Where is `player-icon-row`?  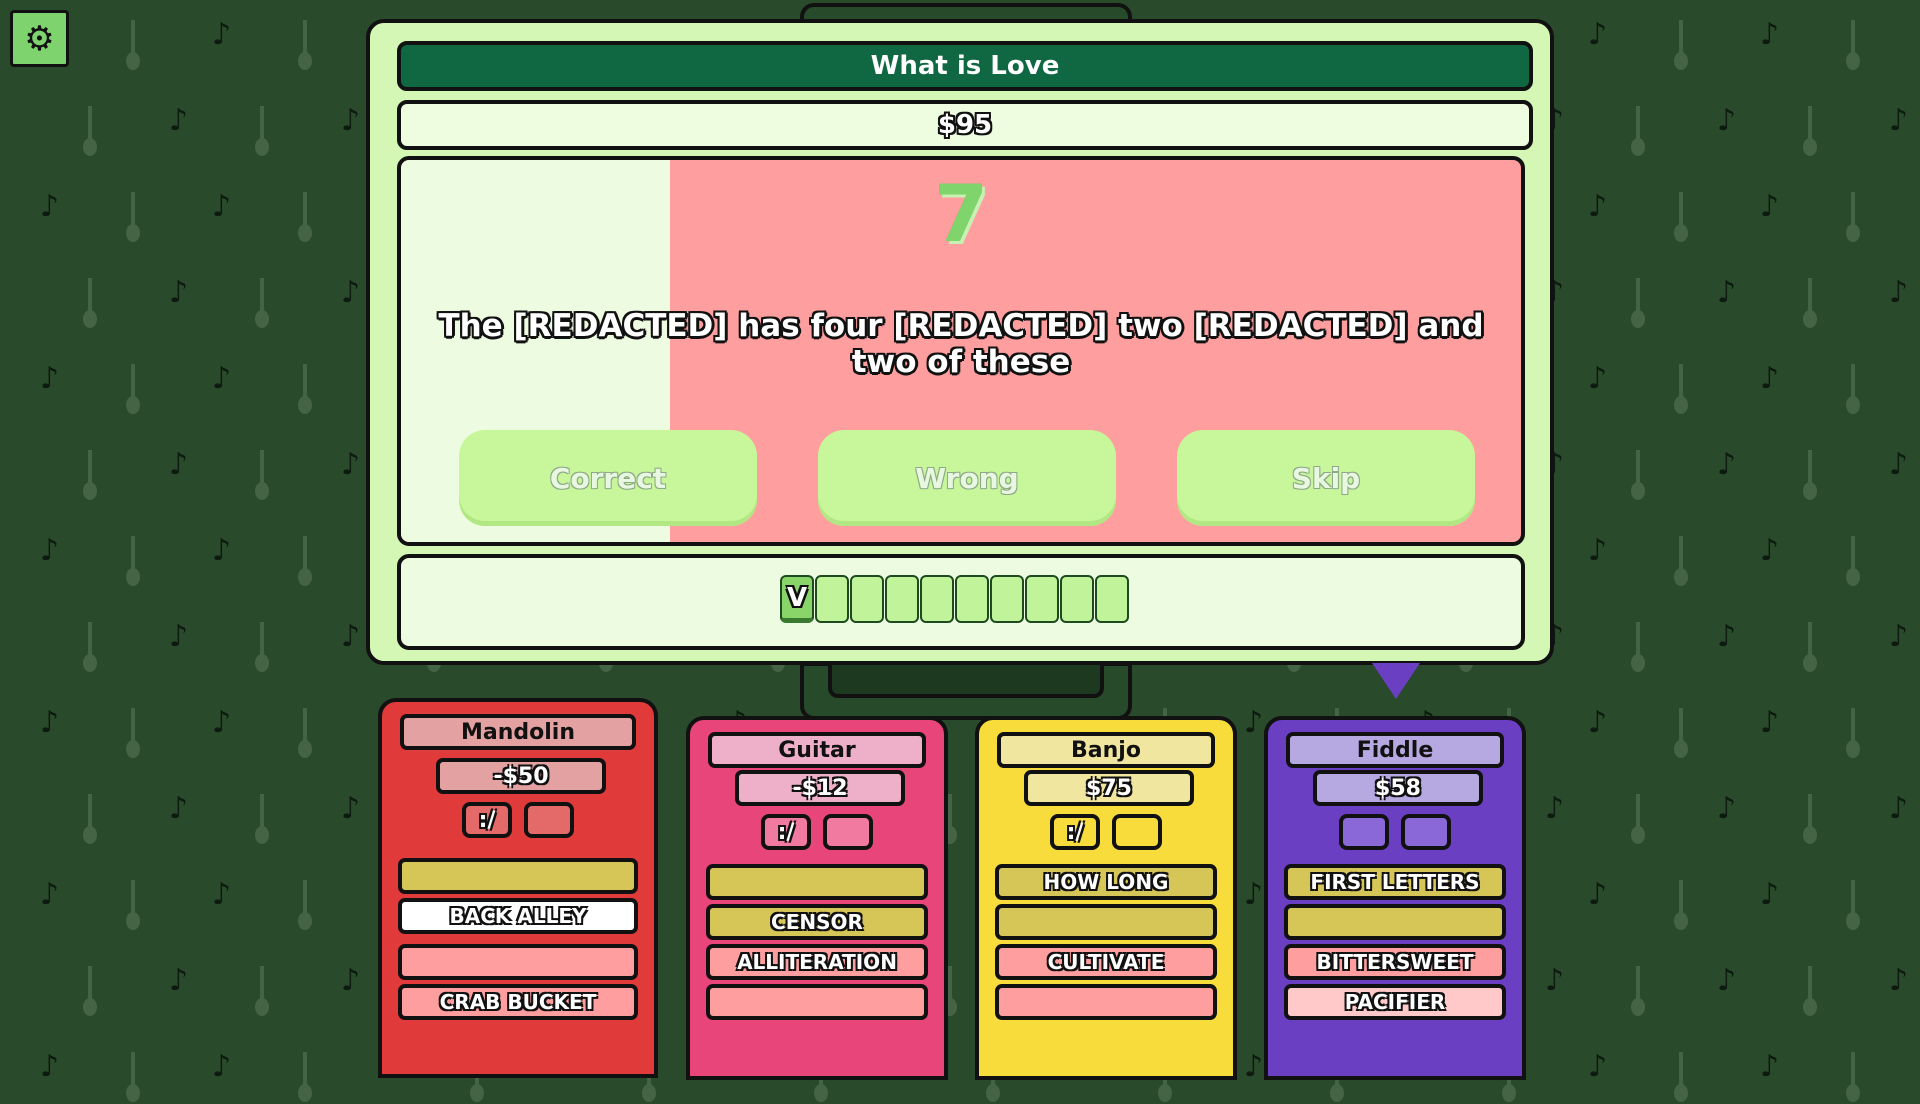
player-icon-row is located at coordinates (1395, 832).